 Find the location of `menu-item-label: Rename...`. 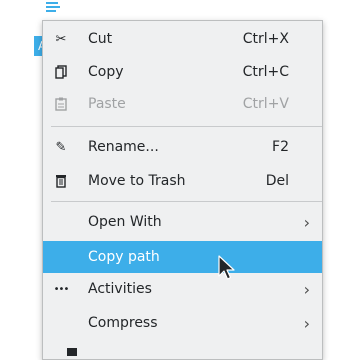

menu-item-label: Rename... is located at coordinates (123, 147).